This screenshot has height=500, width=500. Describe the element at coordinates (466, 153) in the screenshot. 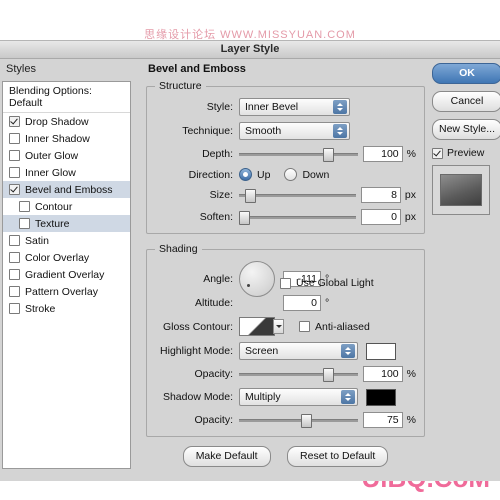

I see `preview-row: Preview` at that location.